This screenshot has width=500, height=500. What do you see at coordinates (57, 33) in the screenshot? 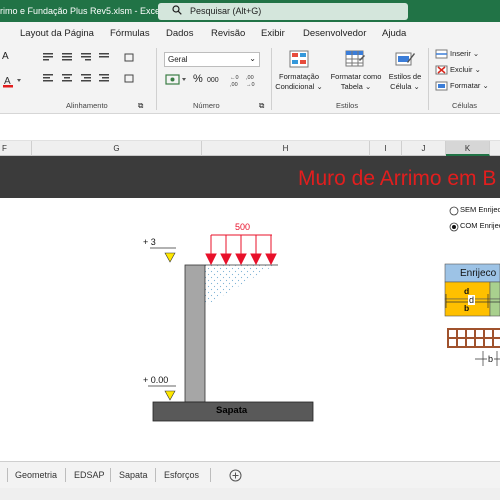
I see `tab-page-layout: Layout da Página` at bounding box center [57, 33].